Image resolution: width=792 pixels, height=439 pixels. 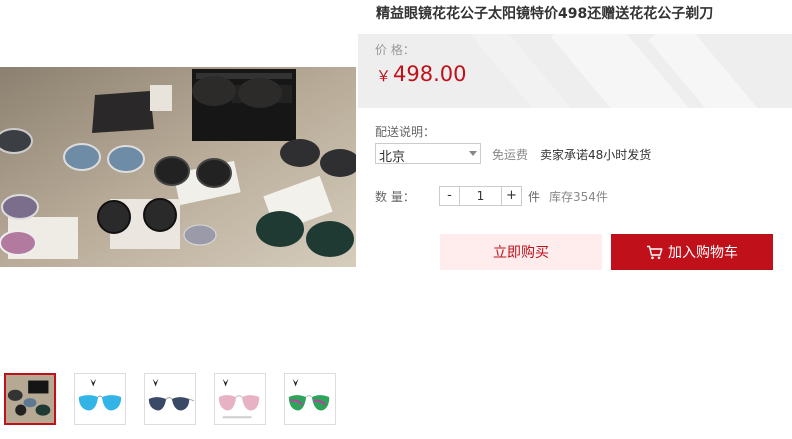 What do you see at coordinates (30, 399) in the screenshot?
I see `thumbnail-display-case` at bounding box center [30, 399].